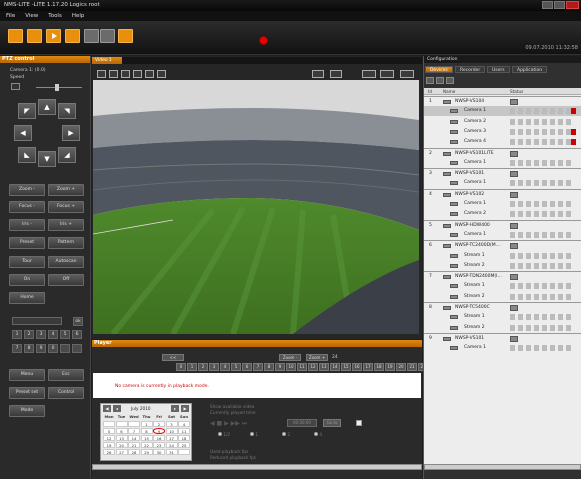 The height and width of the screenshot is (479, 581). I want to click on channel-row: Stream 2, so click(502, 328).